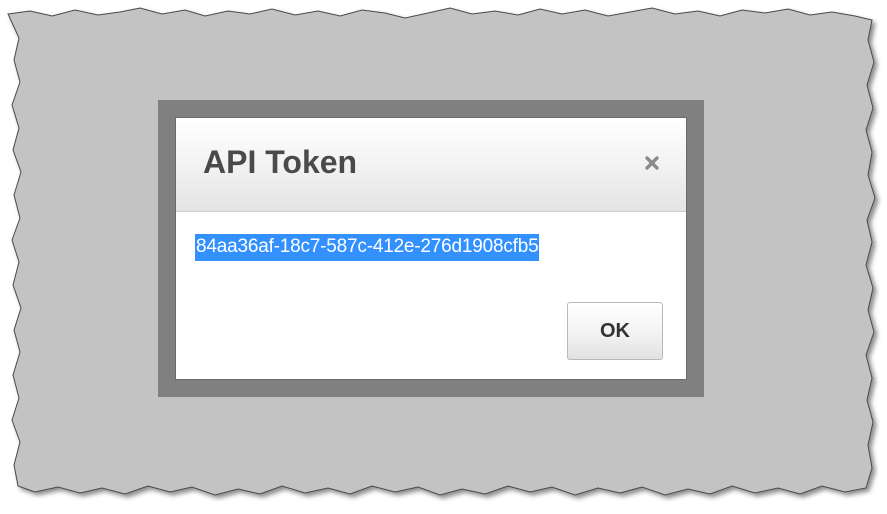 This screenshot has height=514, width=887. Describe the element at coordinates (615, 331) in the screenshot. I see `ok-button: OK` at that location.